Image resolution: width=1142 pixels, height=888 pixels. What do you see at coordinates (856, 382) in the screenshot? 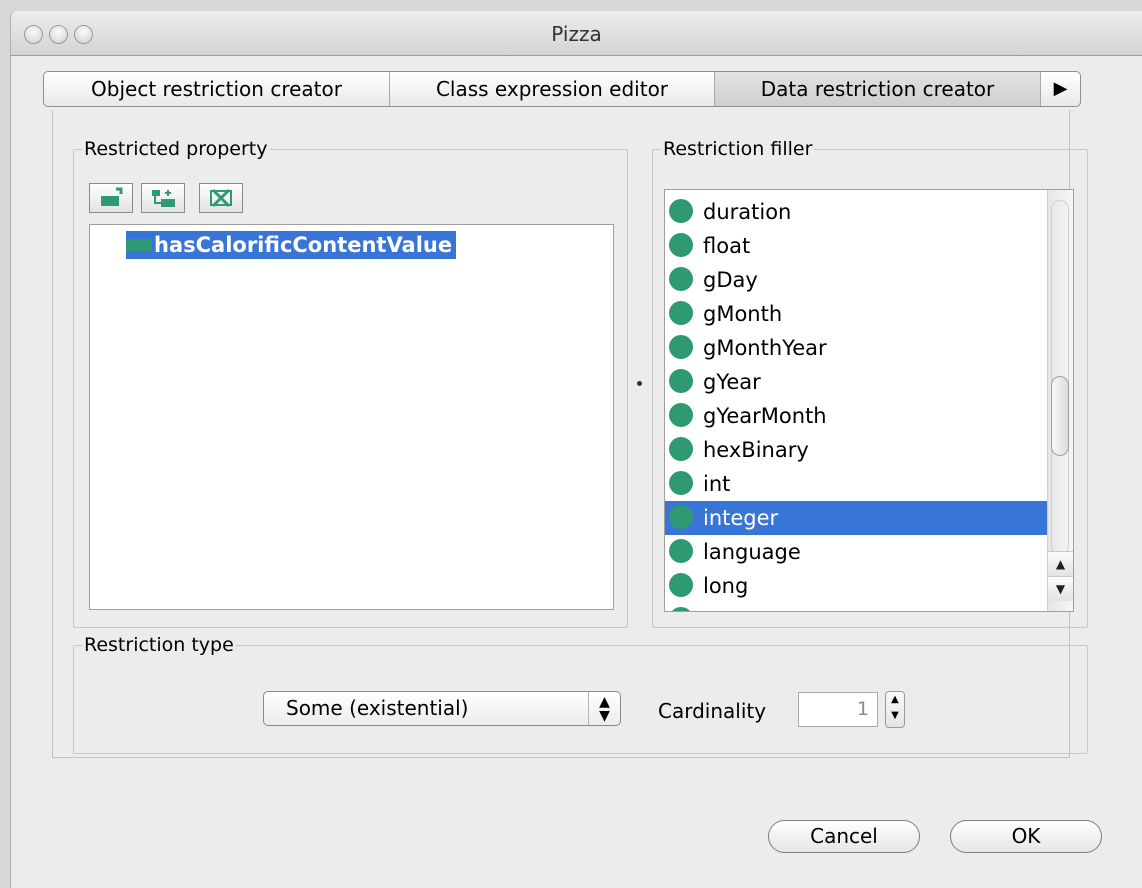
I see `list-item: gYear` at bounding box center [856, 382].